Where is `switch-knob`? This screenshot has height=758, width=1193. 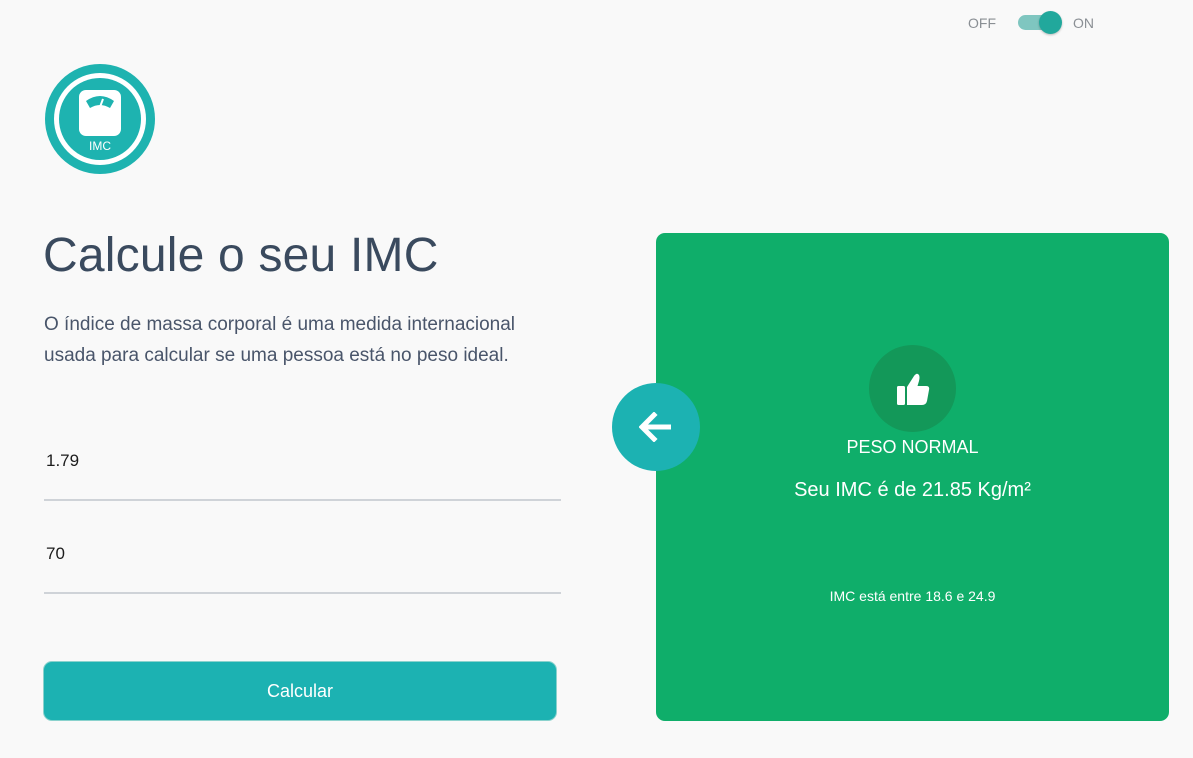
switch-knob is located at coordinates (1050, 22).